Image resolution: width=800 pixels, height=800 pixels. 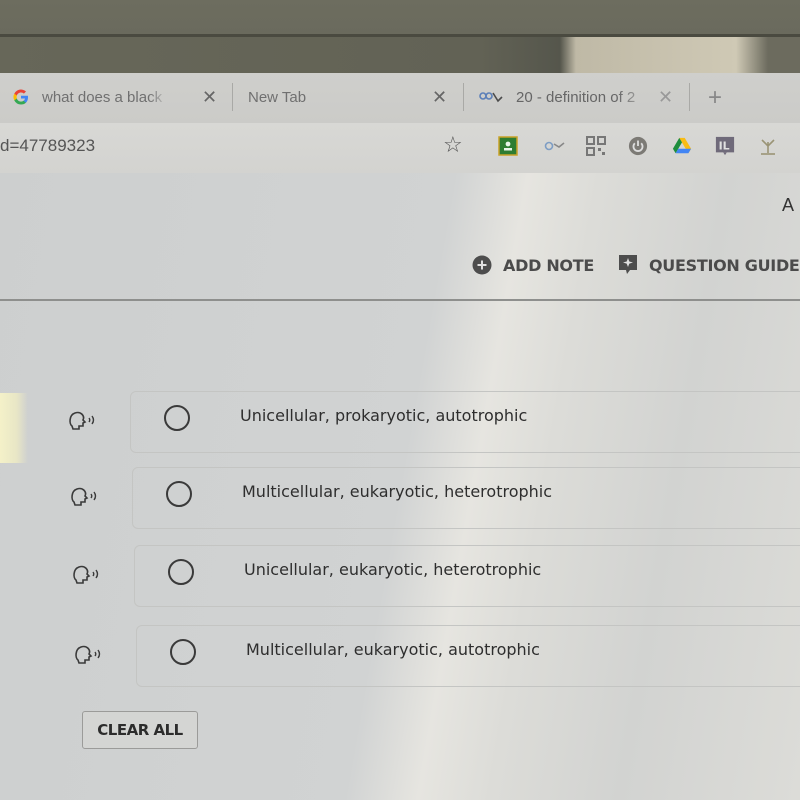 What do you see at coordinates (102, 97) in the screenshot?
I see `tab-title: what does a black` at bounding box center [102, 97].